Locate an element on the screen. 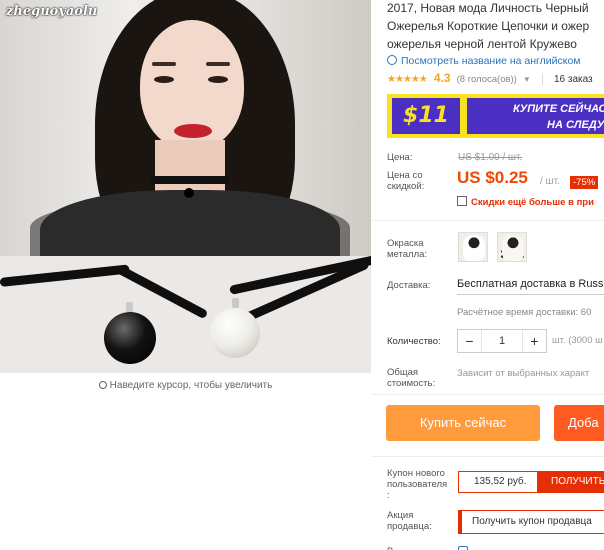 The image size is (604, 550). promo-text: КУПИТЕ СЕЙЧАС НА СЛЕДУ is located at coordinates (535, 116).